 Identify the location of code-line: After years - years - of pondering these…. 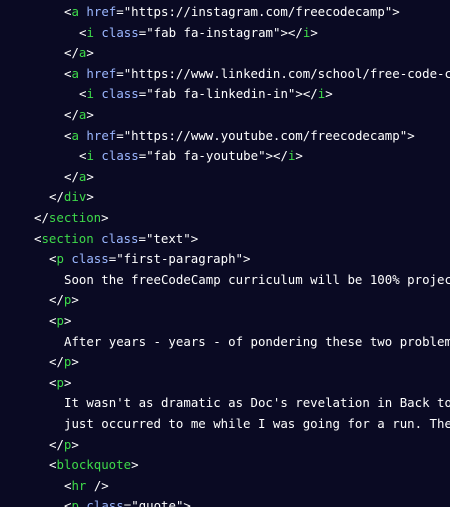
(225, 342).